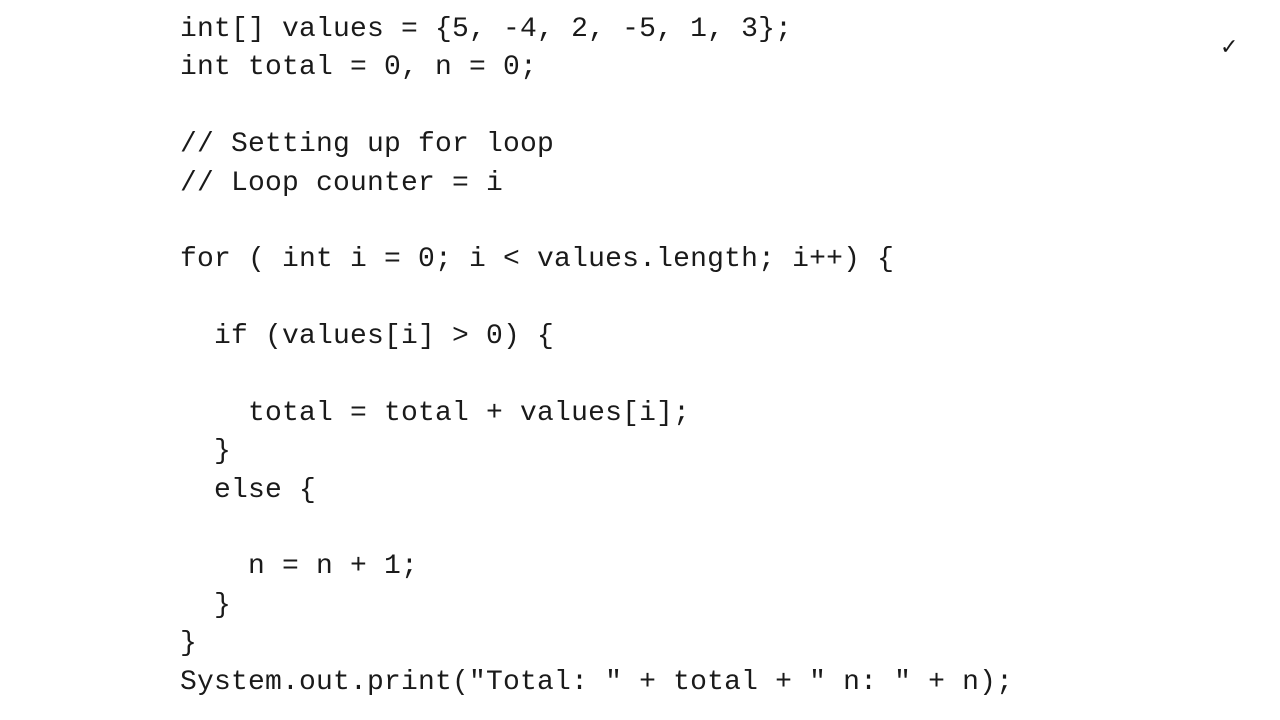  What do you see at coordinates (342, 183) in the screenshot?
I see `code-line-5: // Loop counter = i` at bounding box center [342, 183].